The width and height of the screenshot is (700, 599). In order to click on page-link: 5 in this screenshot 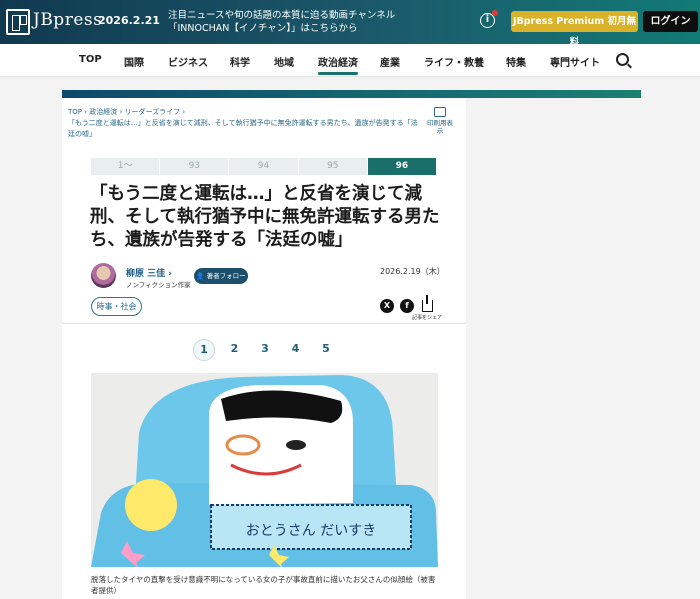, I will do `click(326, 350)`.